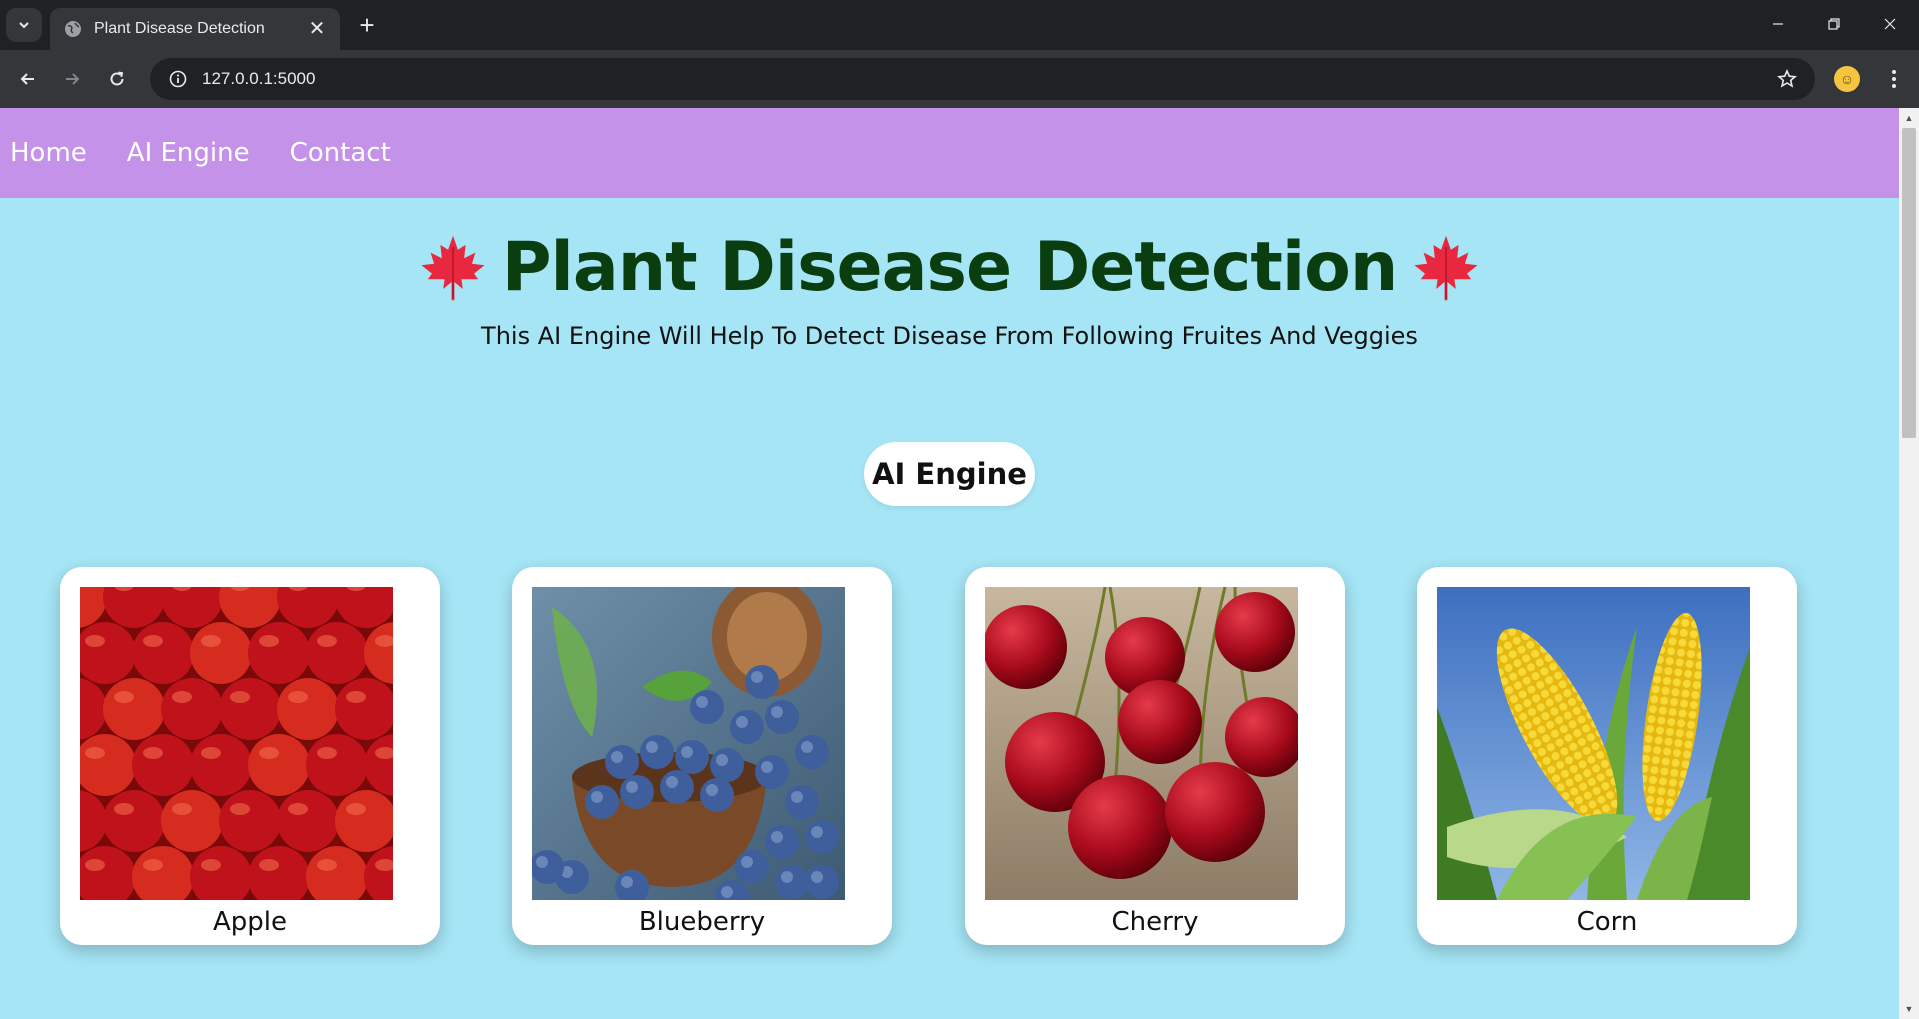  I want to click on arrow-left-icon, so click(27, 79).